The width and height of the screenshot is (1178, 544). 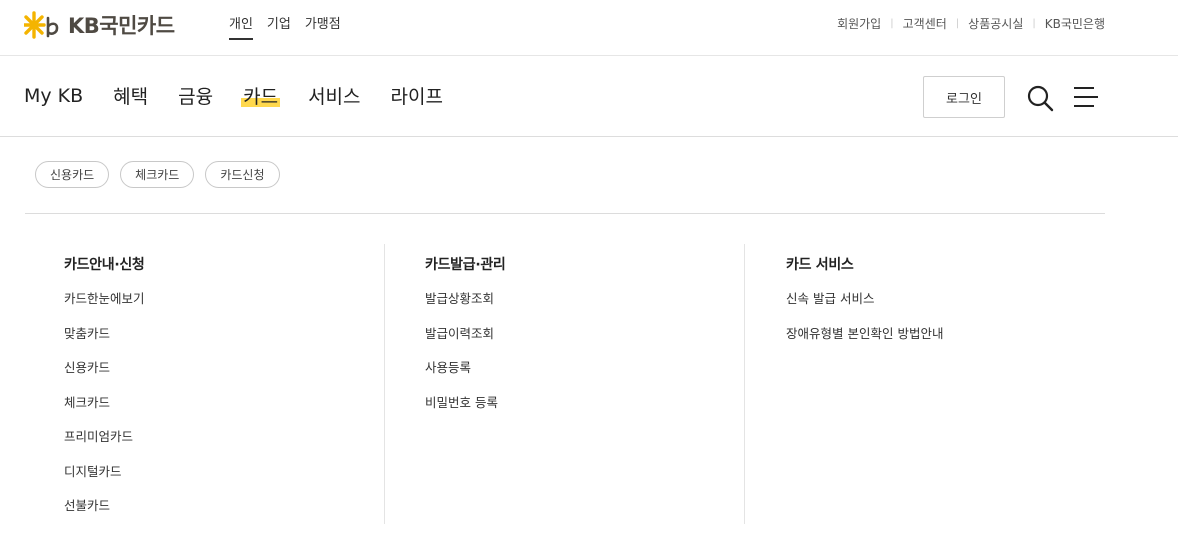 I want to click on list-item: 비밀번호 등록, so click(x=465, y=411).